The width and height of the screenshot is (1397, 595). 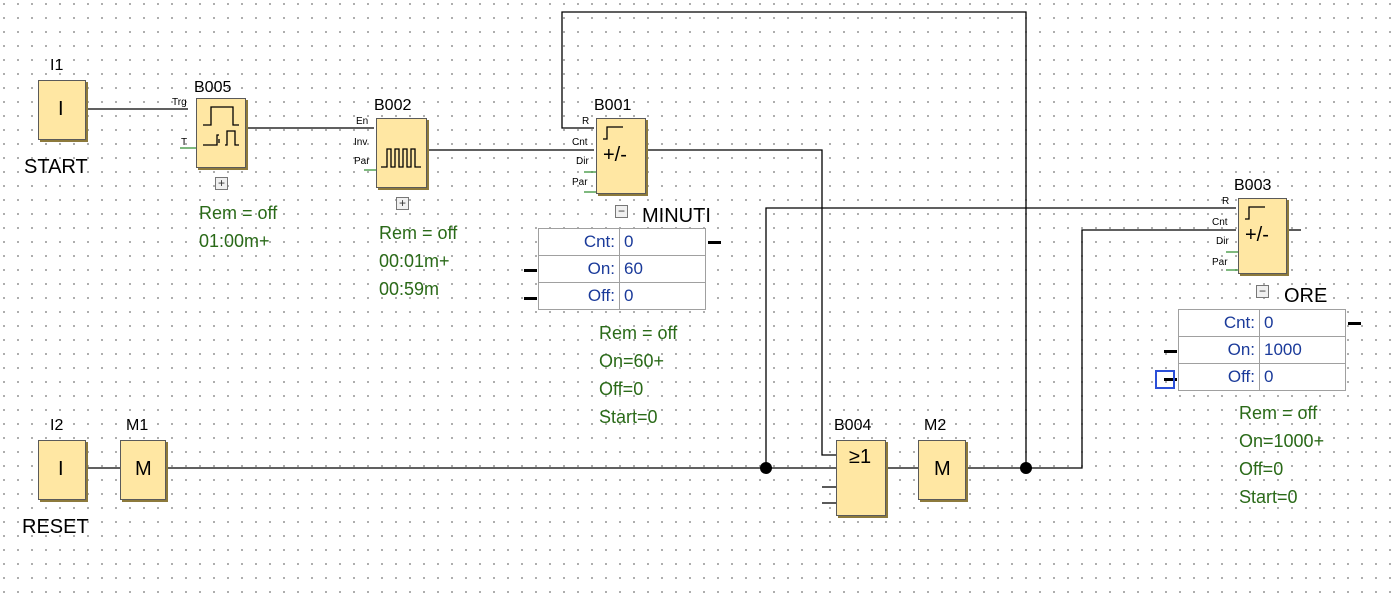 What do you see at coordinates (361, 142) in the screenshot?
I see `pin-inv: Inv` at bounding box center [361, 142].